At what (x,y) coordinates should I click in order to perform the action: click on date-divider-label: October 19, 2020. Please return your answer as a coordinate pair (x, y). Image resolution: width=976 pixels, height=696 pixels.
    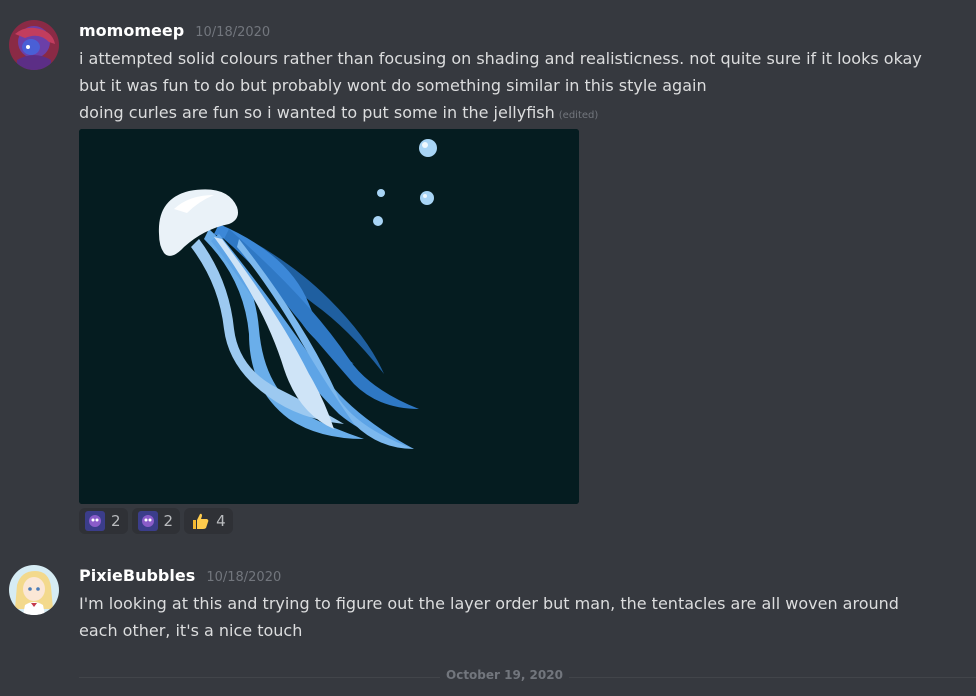
    Looking at the image, I should click on (504, 675).